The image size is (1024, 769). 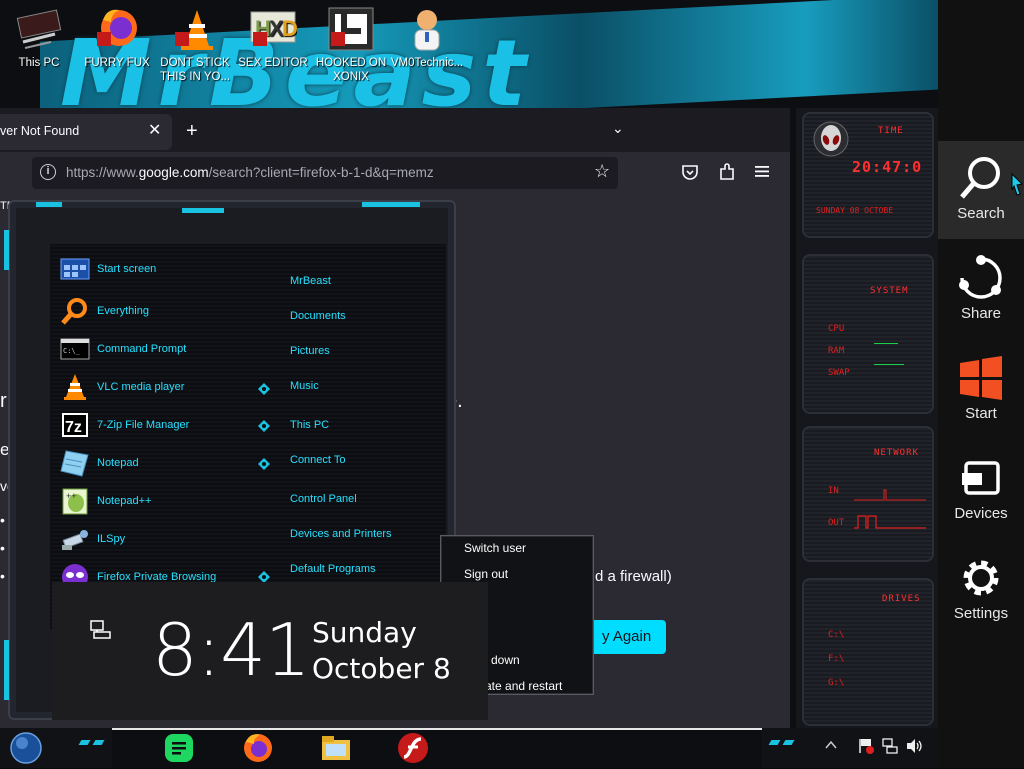 I want to click on program-start-screen: Start screen, so click(x=168, y=270).